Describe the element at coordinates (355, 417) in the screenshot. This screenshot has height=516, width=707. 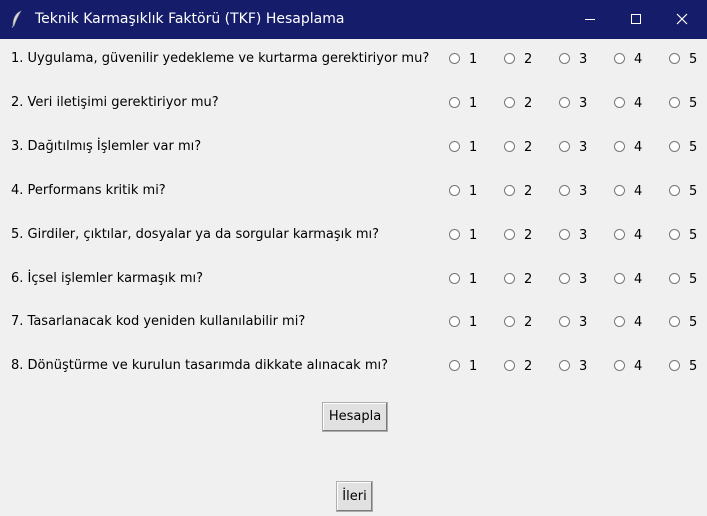
I see `calculate-button: Hesapla` at that location.